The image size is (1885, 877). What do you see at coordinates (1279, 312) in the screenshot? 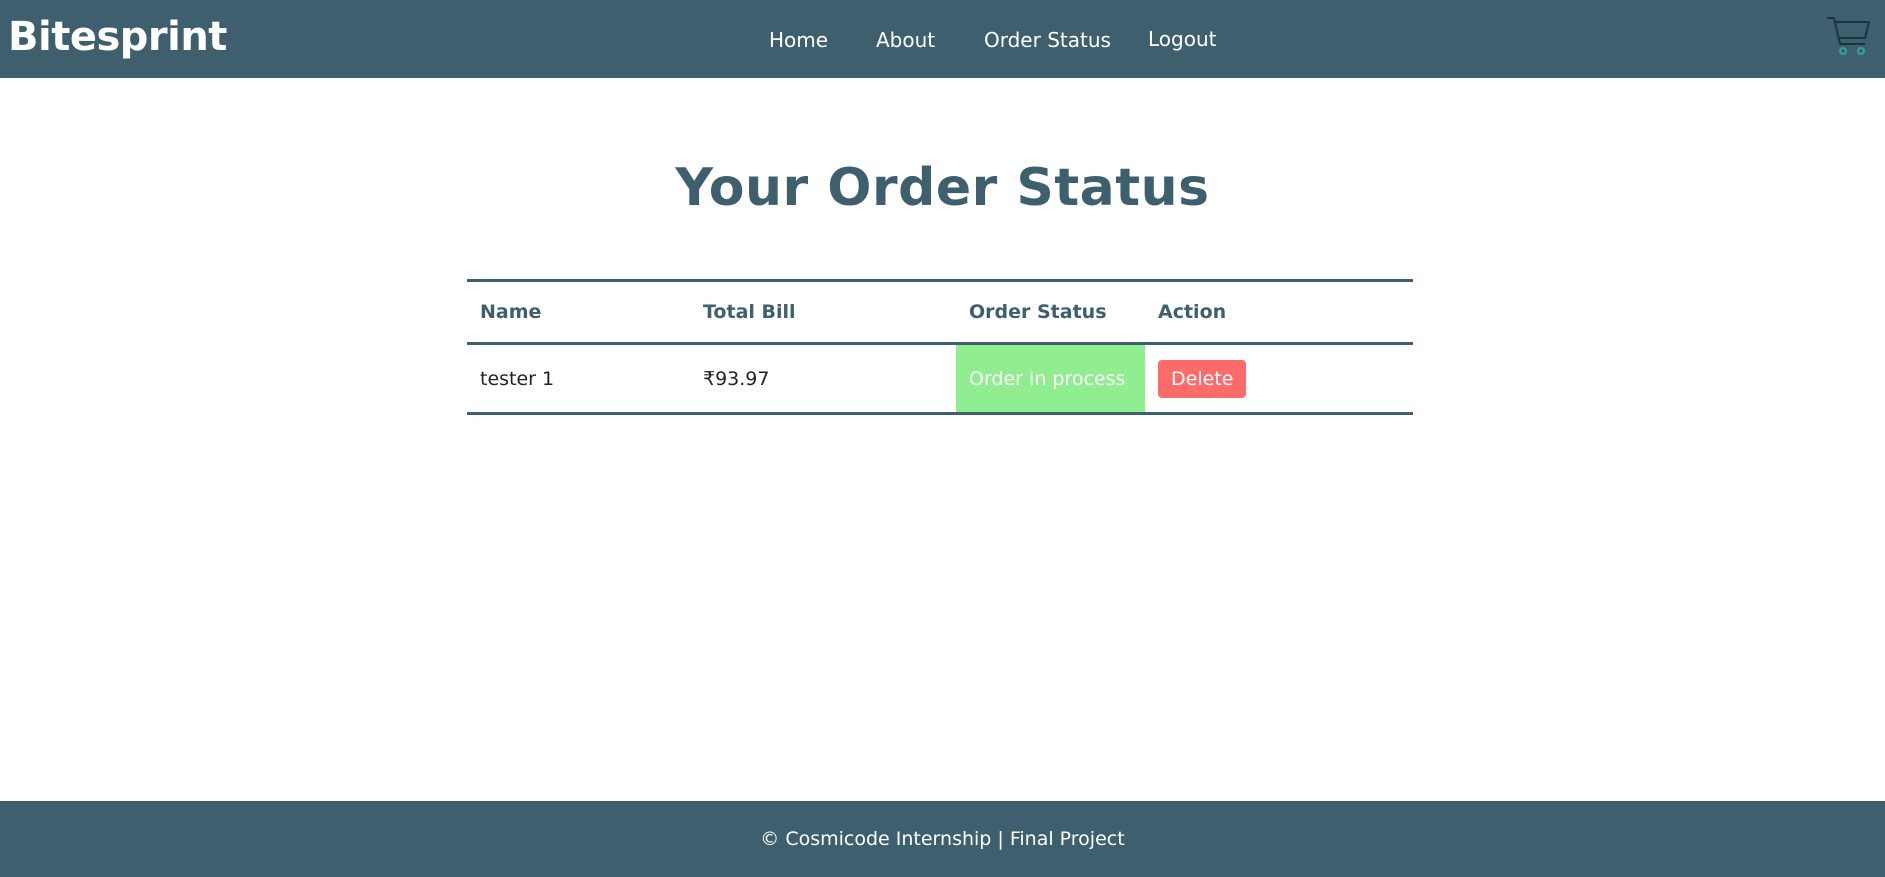
I see `header-action: Action` at bounding box center [1279, 312].